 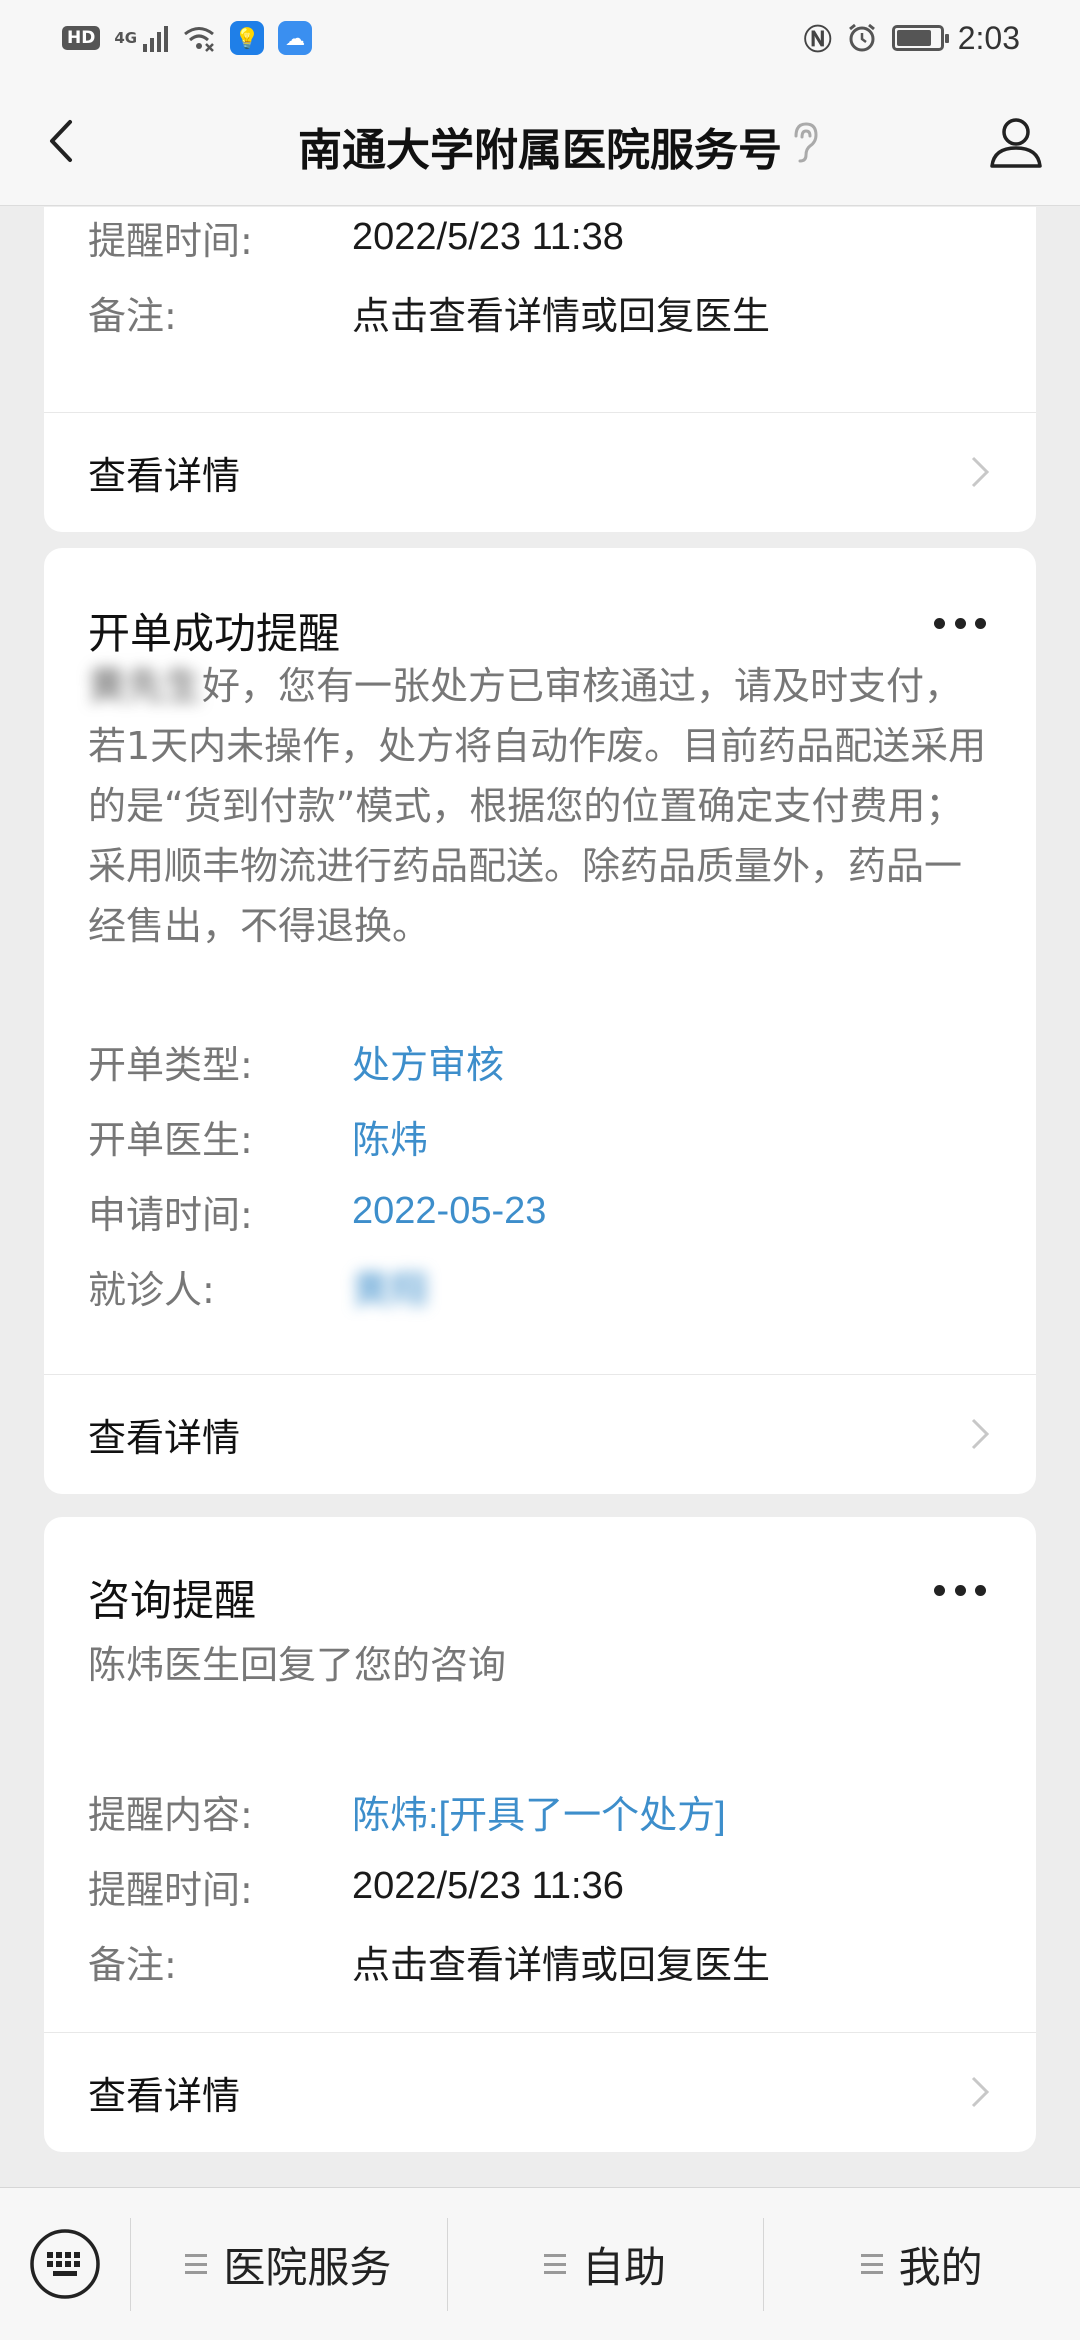 What do you see at coordinates (258, 1139) in the screenshot?
I see `field-row: 开单医生: 陈炜` at bounding box center [258, 1139].